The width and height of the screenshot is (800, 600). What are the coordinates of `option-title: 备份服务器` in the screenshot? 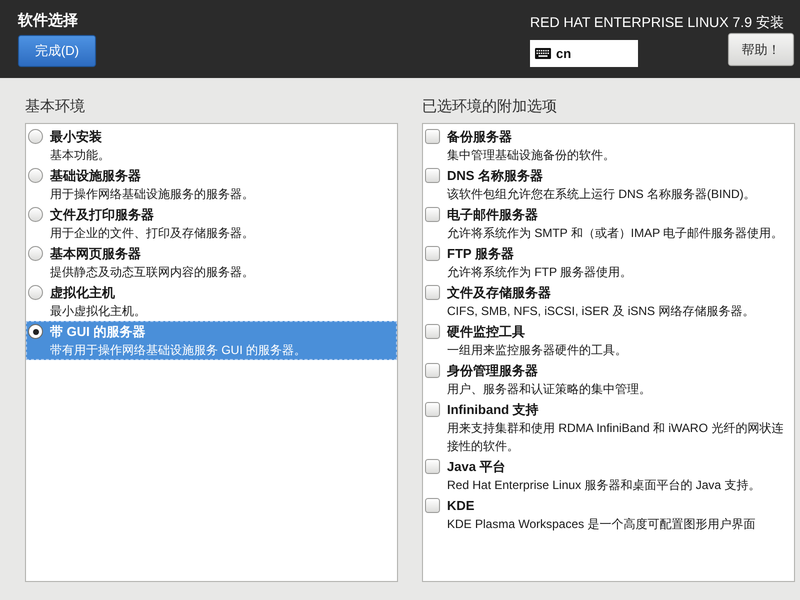 It's located at (480, 137).